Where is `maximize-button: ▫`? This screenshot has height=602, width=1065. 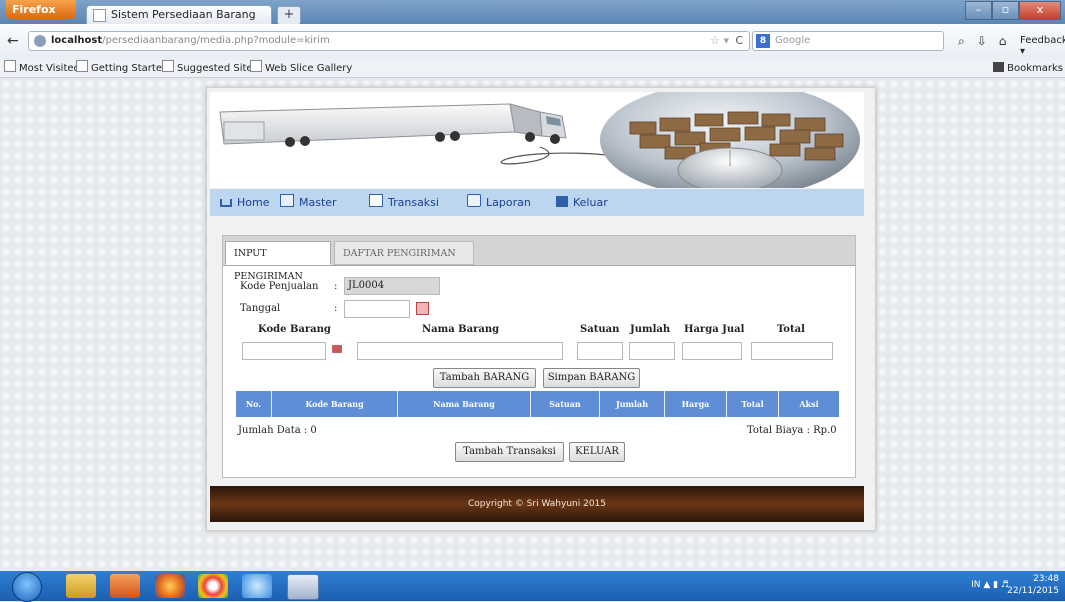 maximize-button: ▫ is located at coordinates (1005, 10).